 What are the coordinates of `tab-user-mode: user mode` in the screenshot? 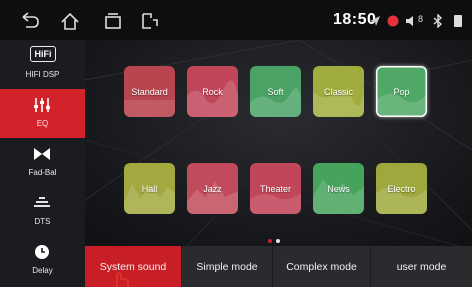 It's located at (421, 266).